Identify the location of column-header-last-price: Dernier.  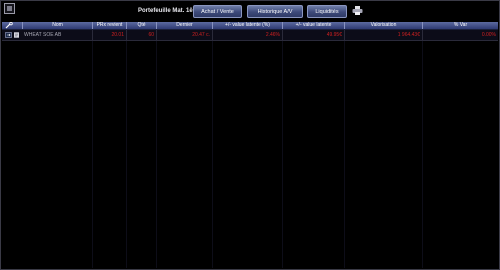
(184, 25).